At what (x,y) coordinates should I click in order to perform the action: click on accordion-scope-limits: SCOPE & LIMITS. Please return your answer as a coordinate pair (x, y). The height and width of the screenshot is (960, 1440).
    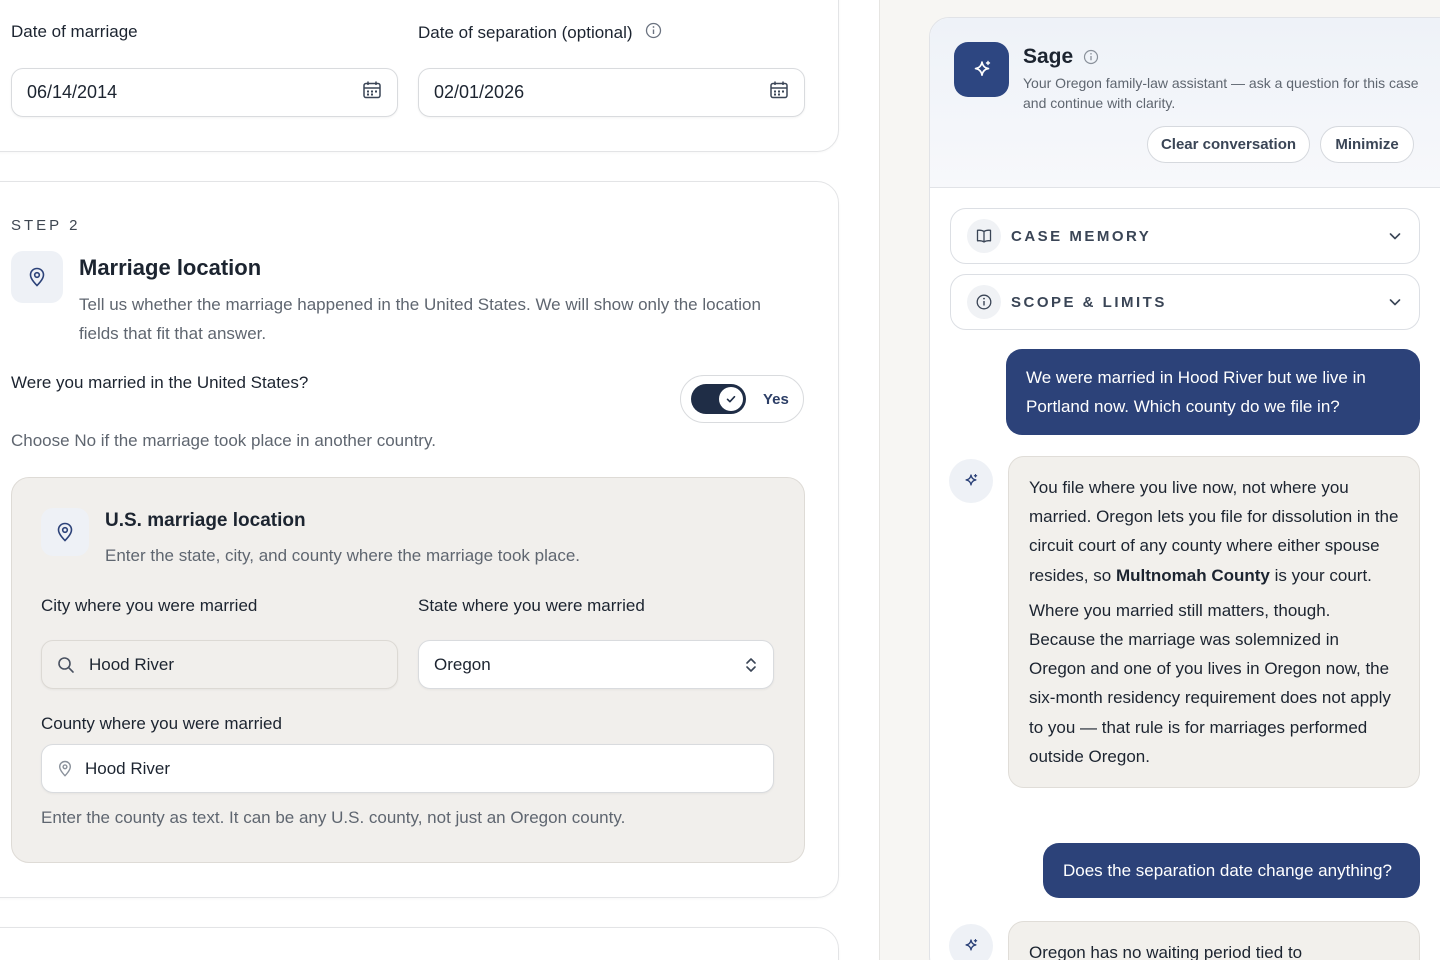
    Looking at the image, I should click on (1185, 302).